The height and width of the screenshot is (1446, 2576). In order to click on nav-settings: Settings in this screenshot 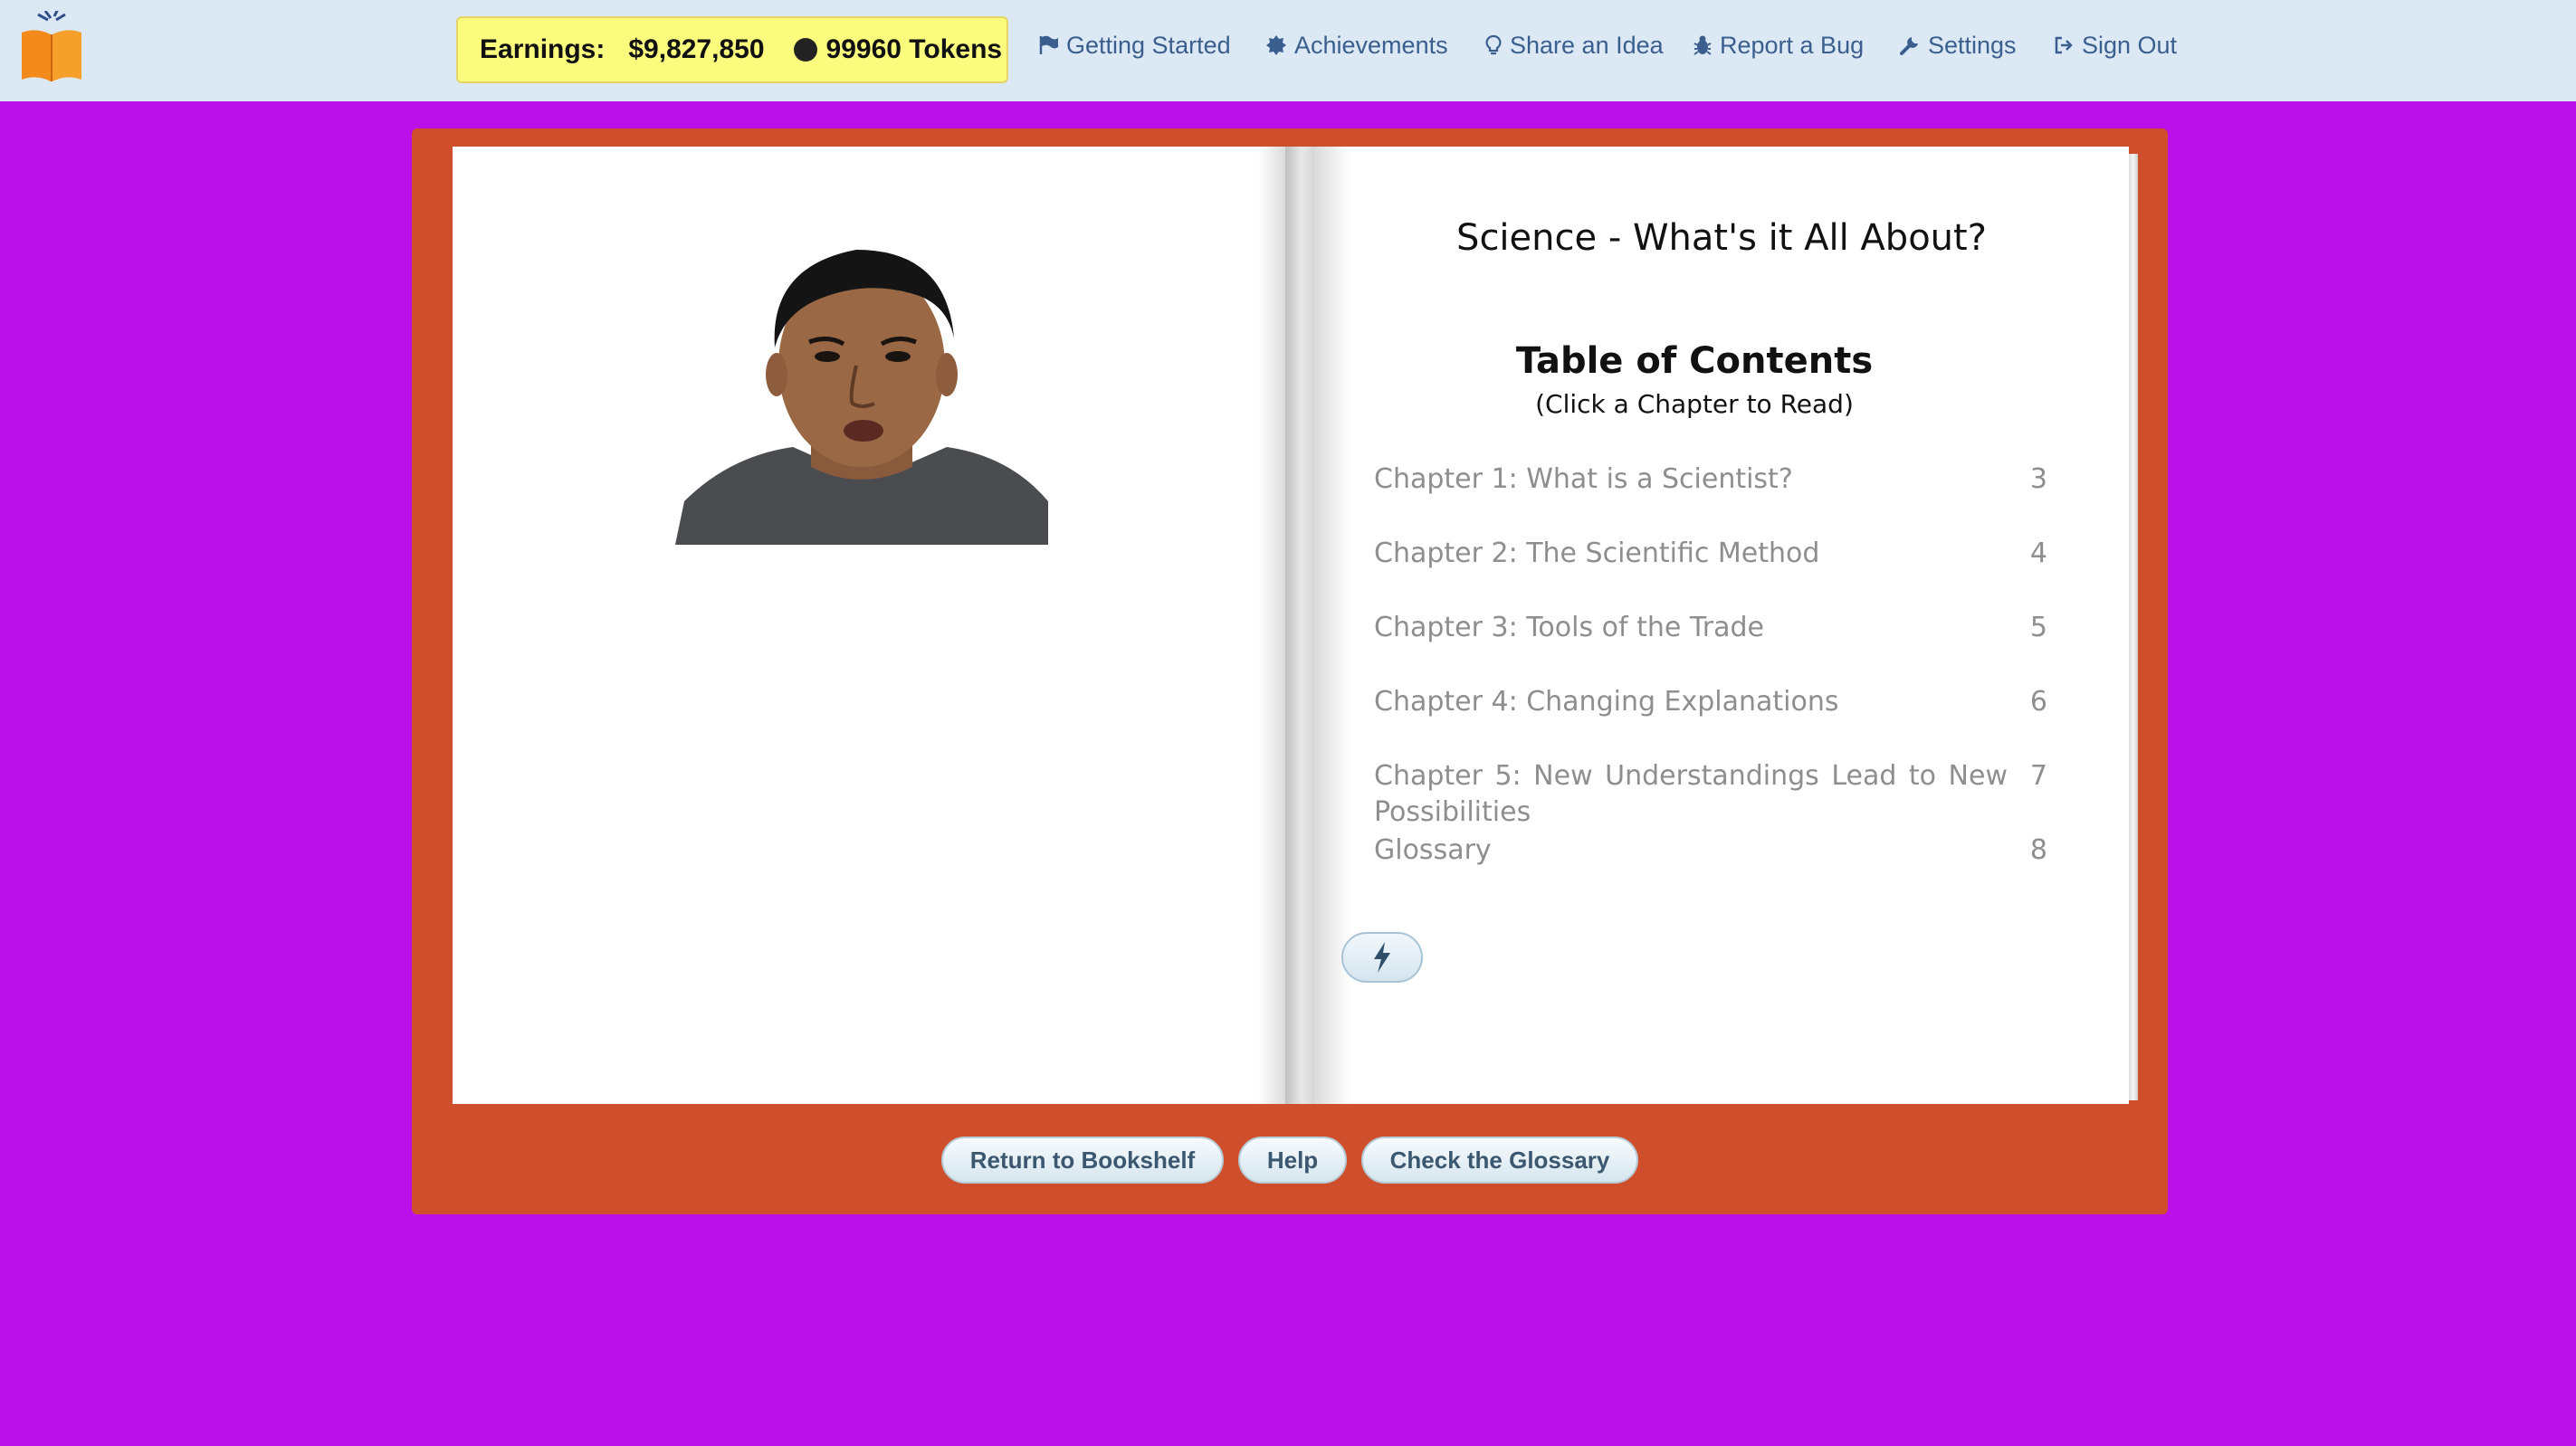, I will do `click(1958, 45)`.